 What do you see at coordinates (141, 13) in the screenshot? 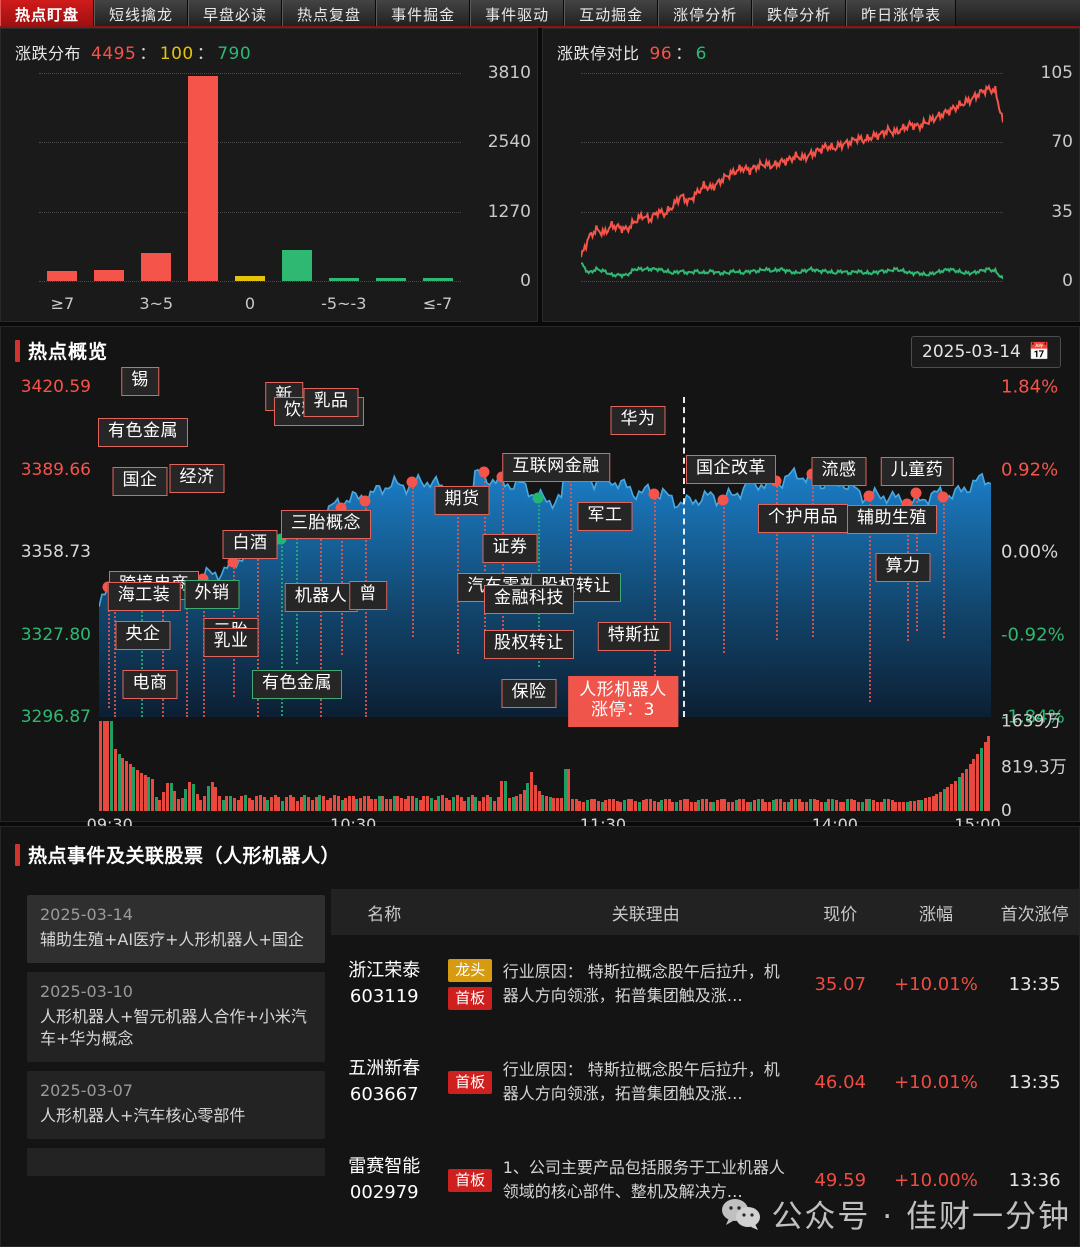
I see `tab-short-swing: 短线擒龙` at bounding box center [141, 13].